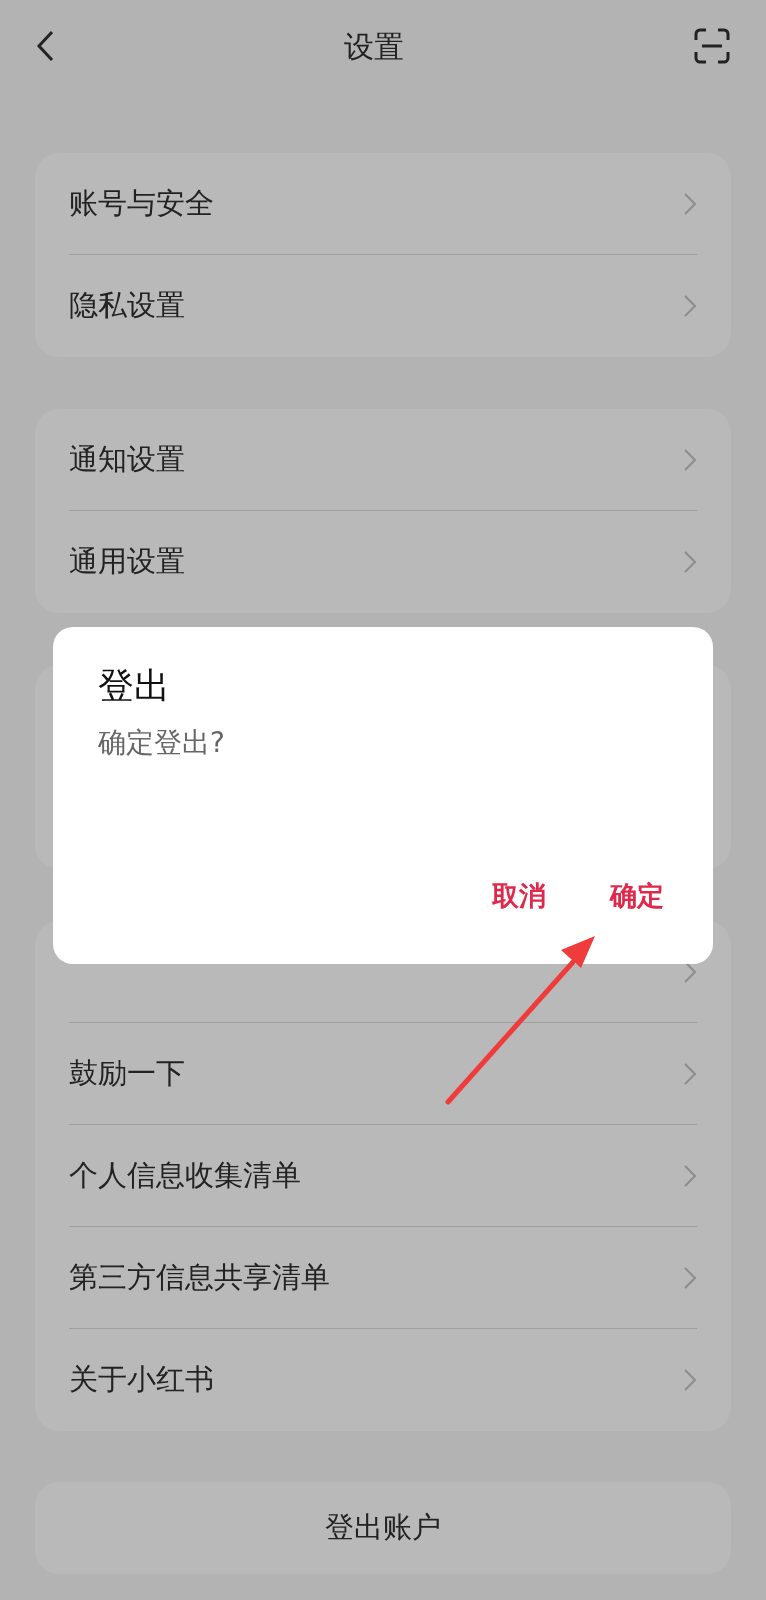 Image resolution: width=766 pixels, height=1600 pixels. I want to click on settings-item: 通知设置, so click(127, 459).